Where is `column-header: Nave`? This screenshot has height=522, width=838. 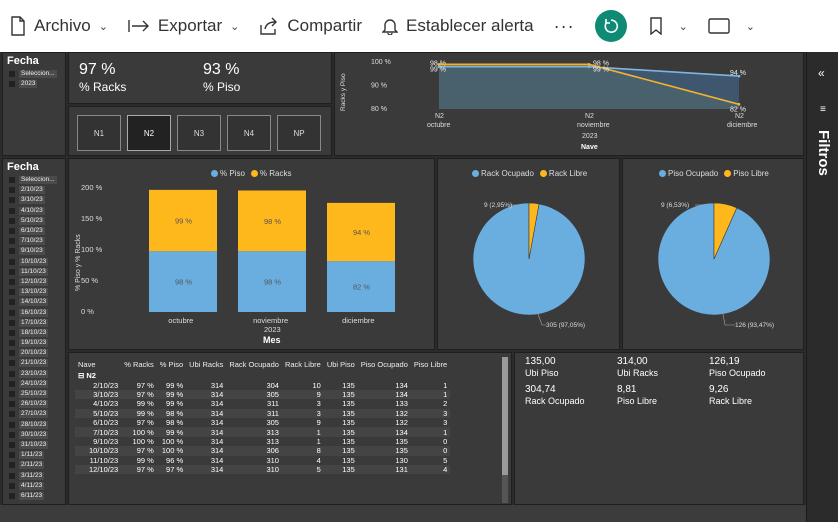 column-header: Nave is located at coordinates (98, 364).